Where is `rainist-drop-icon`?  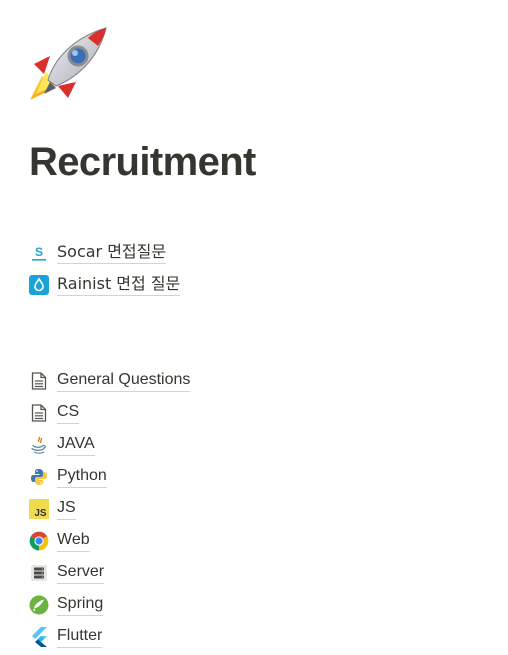
rainist-drop-icon is located at coordinates (39, 285).